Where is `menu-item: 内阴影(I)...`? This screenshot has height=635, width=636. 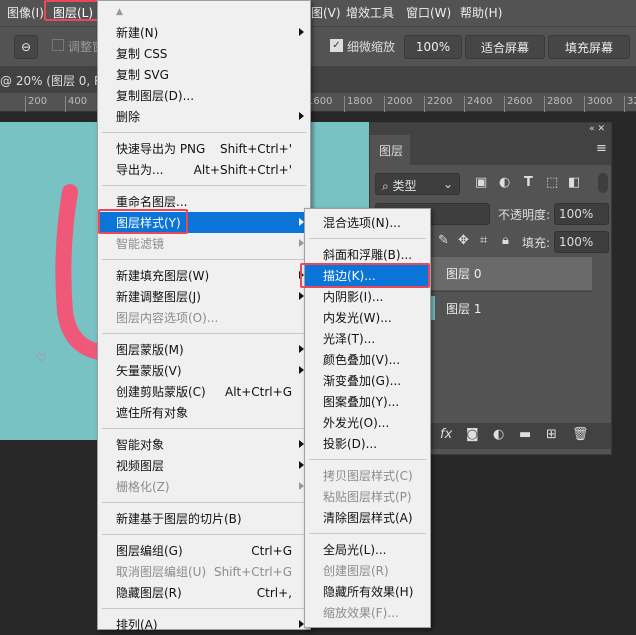
menu-item: 内阴影(I)... is located at coordinates (367, 296).